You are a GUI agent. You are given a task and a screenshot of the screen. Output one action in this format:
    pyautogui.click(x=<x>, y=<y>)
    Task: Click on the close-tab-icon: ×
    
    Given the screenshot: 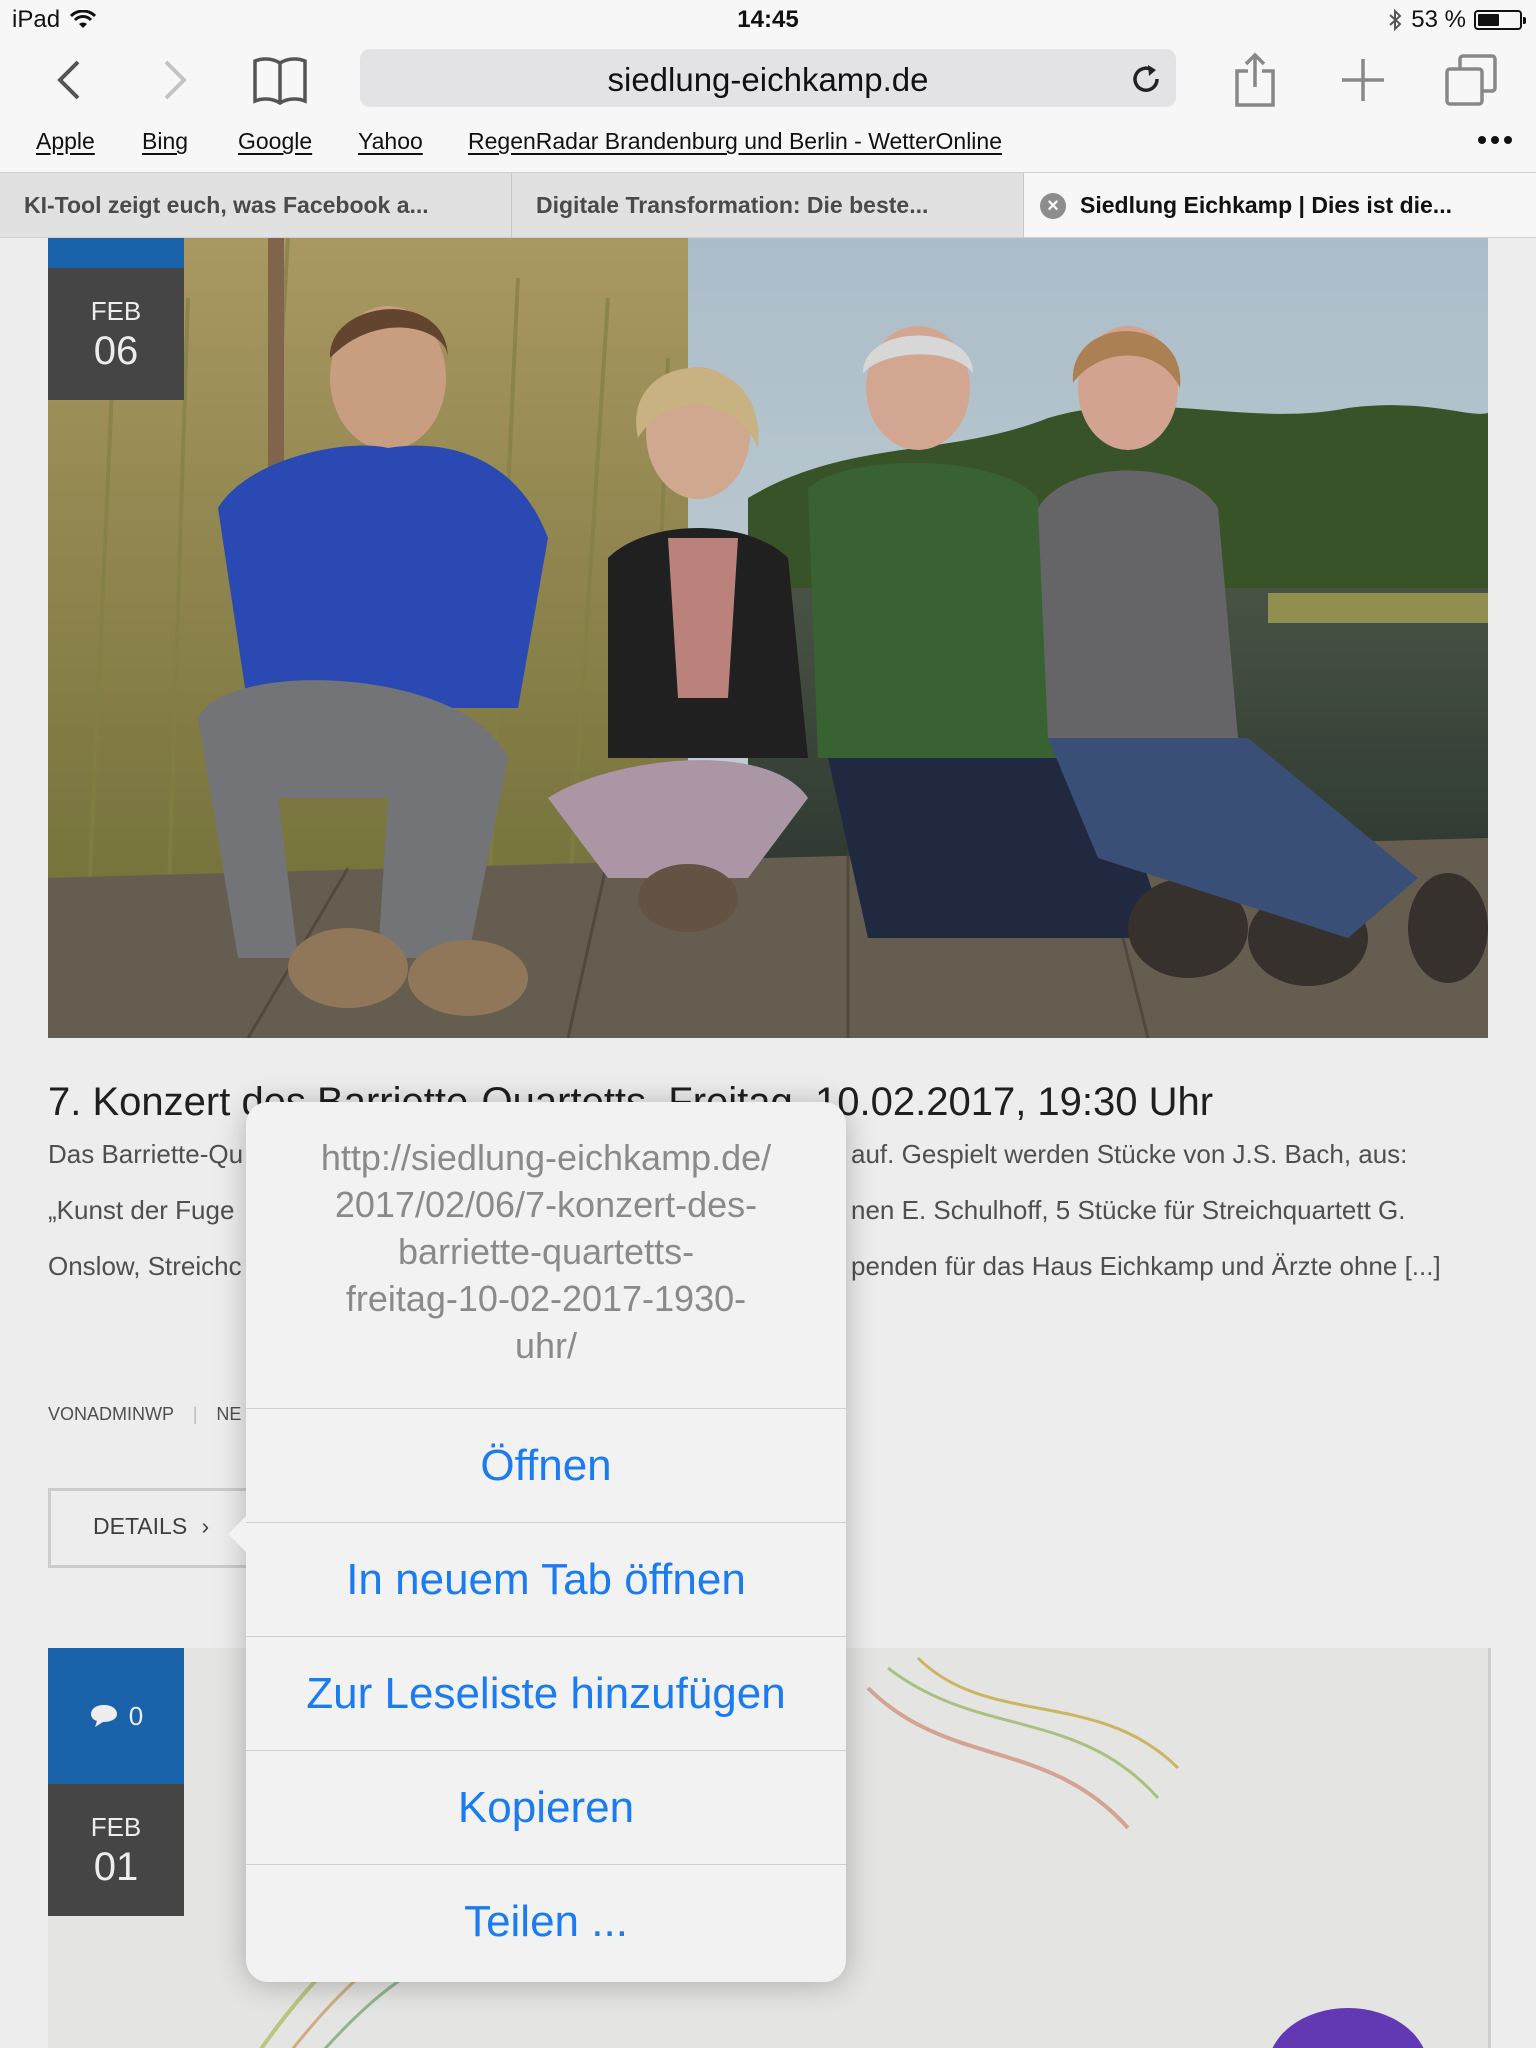 What is the action you would take?
    pyautogui.click(x=1053, y=206)
    